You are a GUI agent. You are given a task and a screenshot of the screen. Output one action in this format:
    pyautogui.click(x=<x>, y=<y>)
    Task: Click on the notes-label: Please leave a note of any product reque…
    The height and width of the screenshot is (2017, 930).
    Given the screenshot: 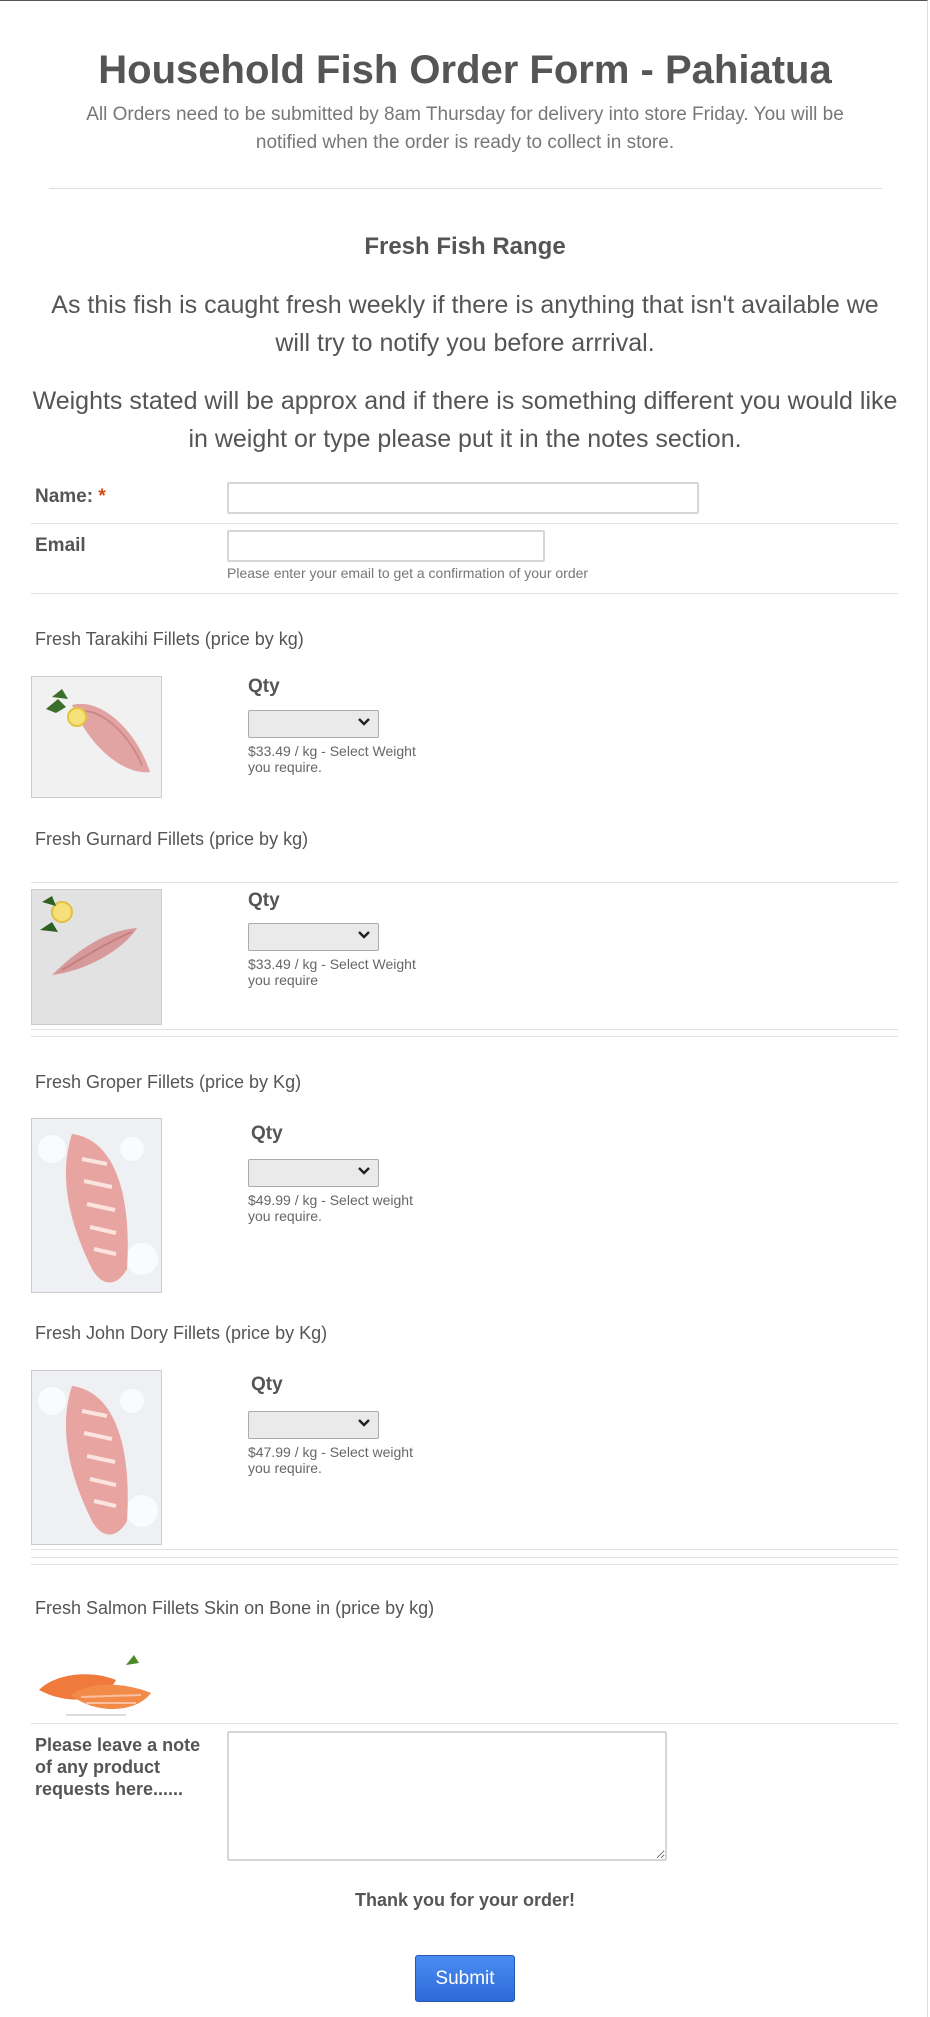 What is the action you would take?
    pyautogui.click(x=118, y=1767)
    